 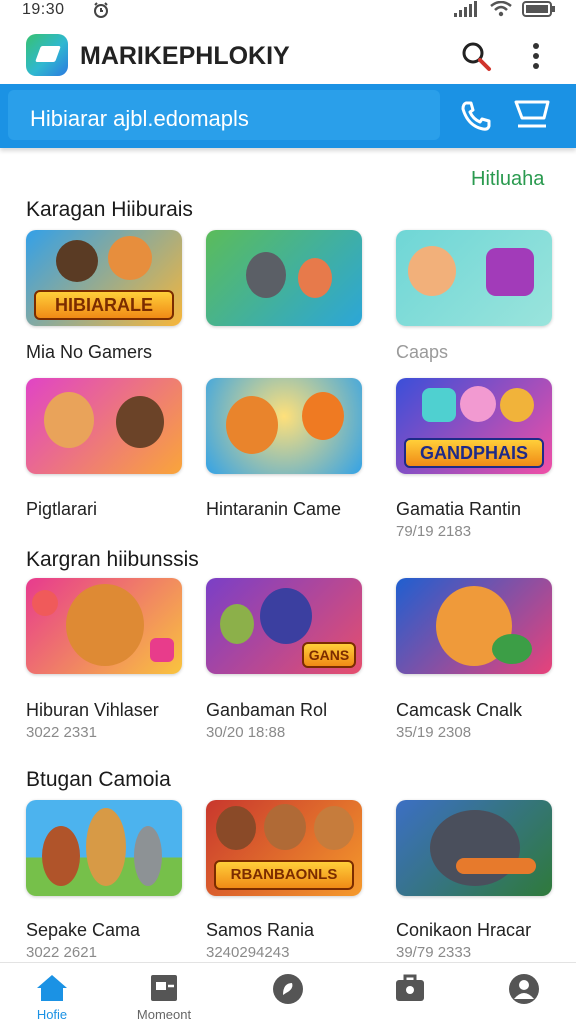 What do you see at coordinates (43, 9) in the screenshot?
I see `status-time: 19:30` at bounding box center [43, 9].